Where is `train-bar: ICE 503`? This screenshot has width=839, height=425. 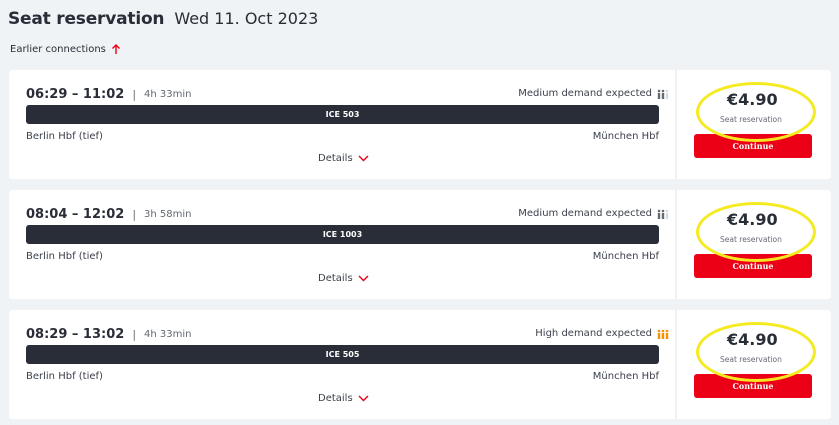
train-bar: ICE 503 is located at coordinates (342, 114).